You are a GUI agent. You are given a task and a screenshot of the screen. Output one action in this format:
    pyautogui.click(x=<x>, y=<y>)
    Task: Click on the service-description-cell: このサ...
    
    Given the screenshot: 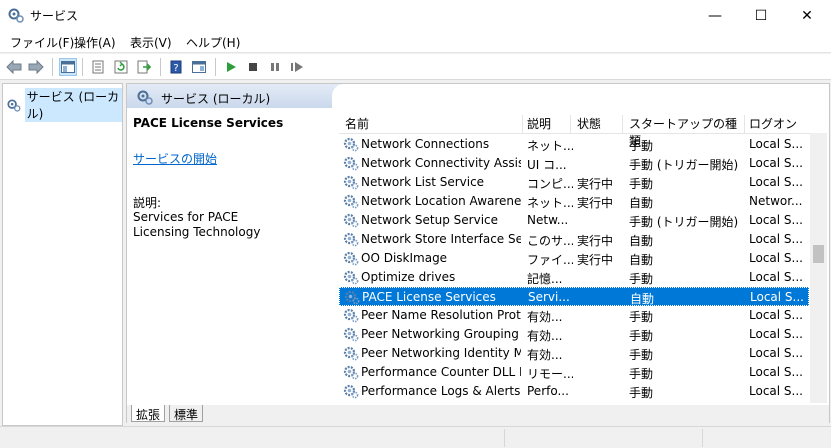 What is the action you would take?
    pyautogui.click(x=550, y=241)
    